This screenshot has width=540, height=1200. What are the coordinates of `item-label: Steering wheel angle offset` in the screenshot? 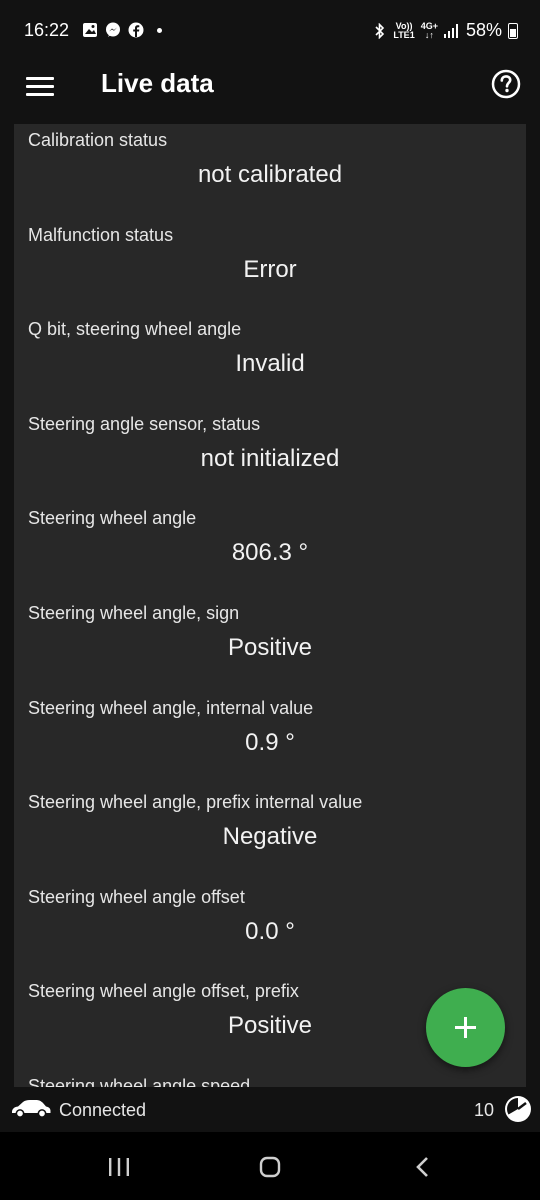 It's located at (136, 896).